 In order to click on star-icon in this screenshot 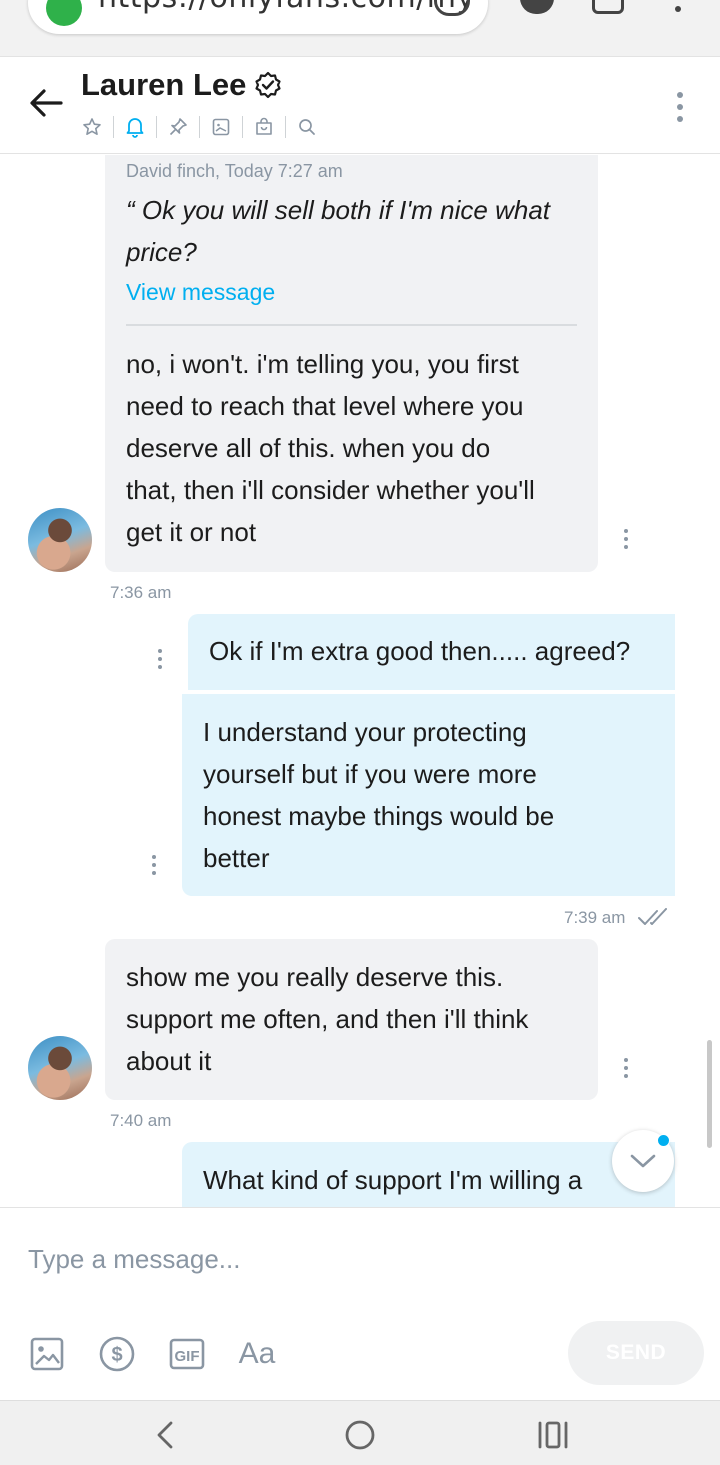, I will do `click(92, 127)`.